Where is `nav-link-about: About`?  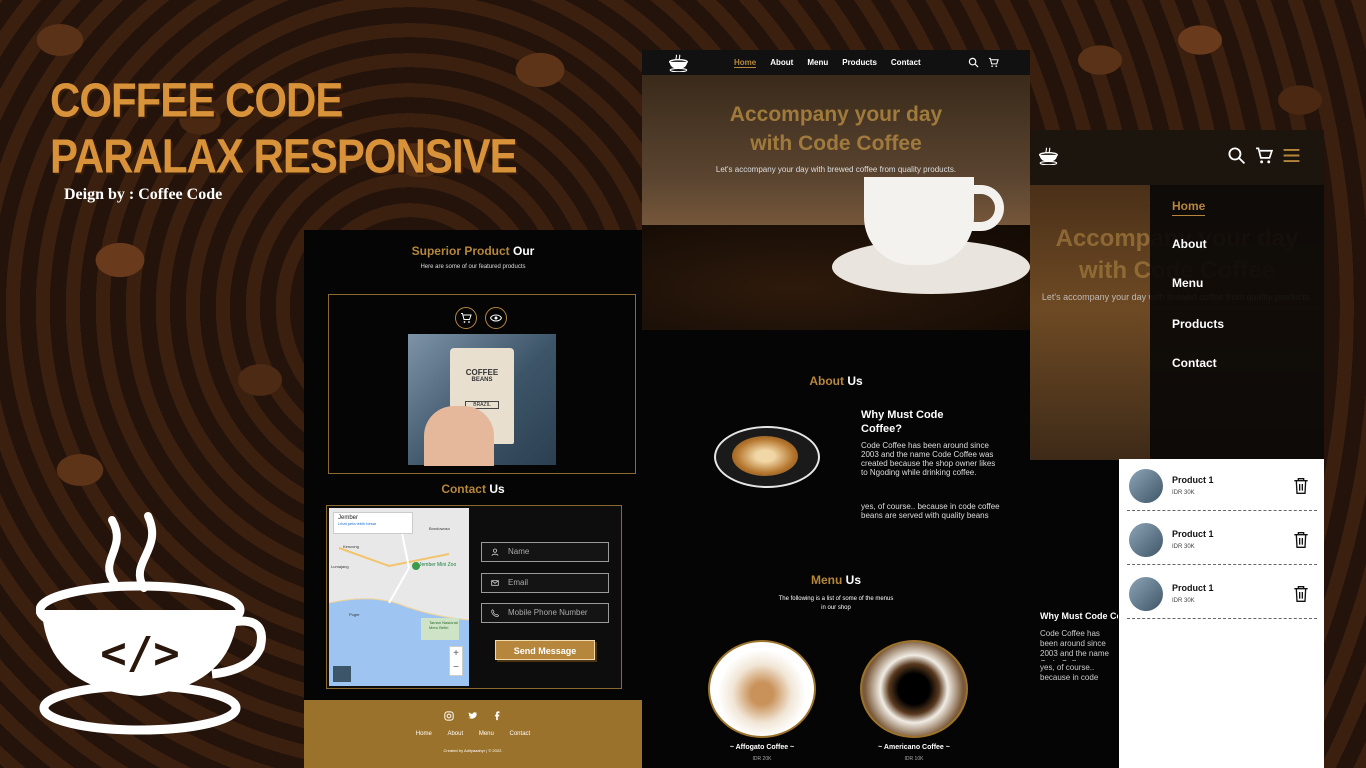 nav-link-about: About is located at coordinates (781, 62).